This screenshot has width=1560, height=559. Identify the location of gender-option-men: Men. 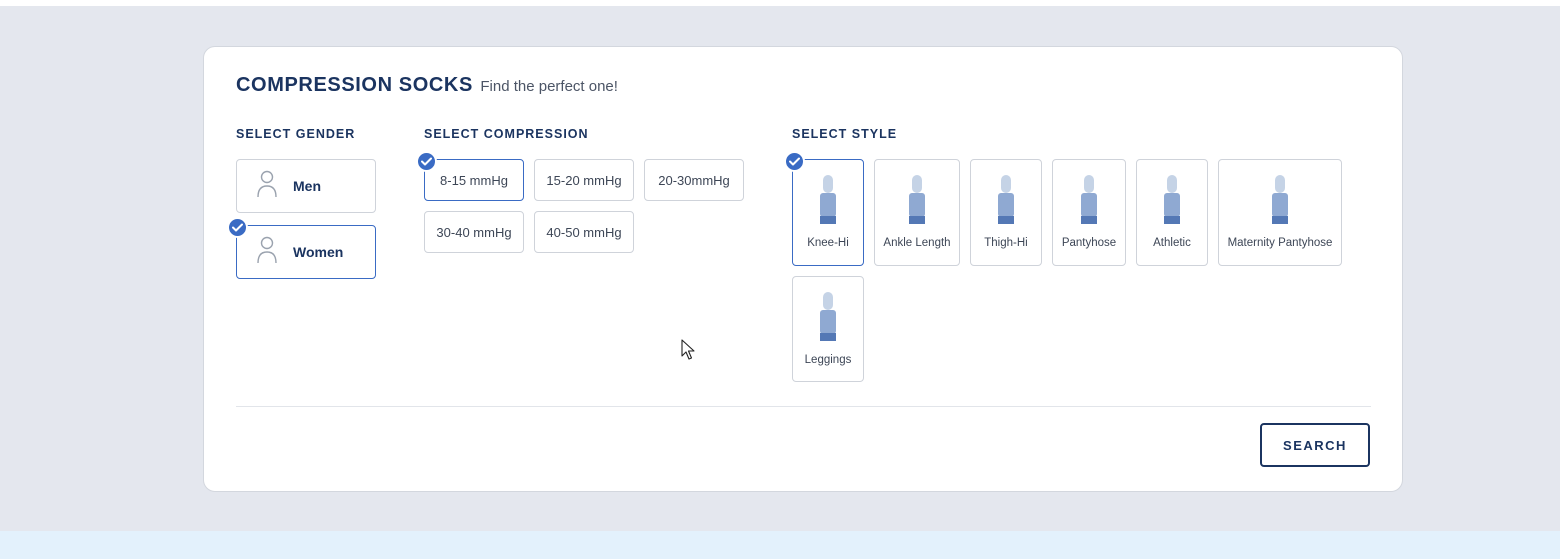
(306, 186).